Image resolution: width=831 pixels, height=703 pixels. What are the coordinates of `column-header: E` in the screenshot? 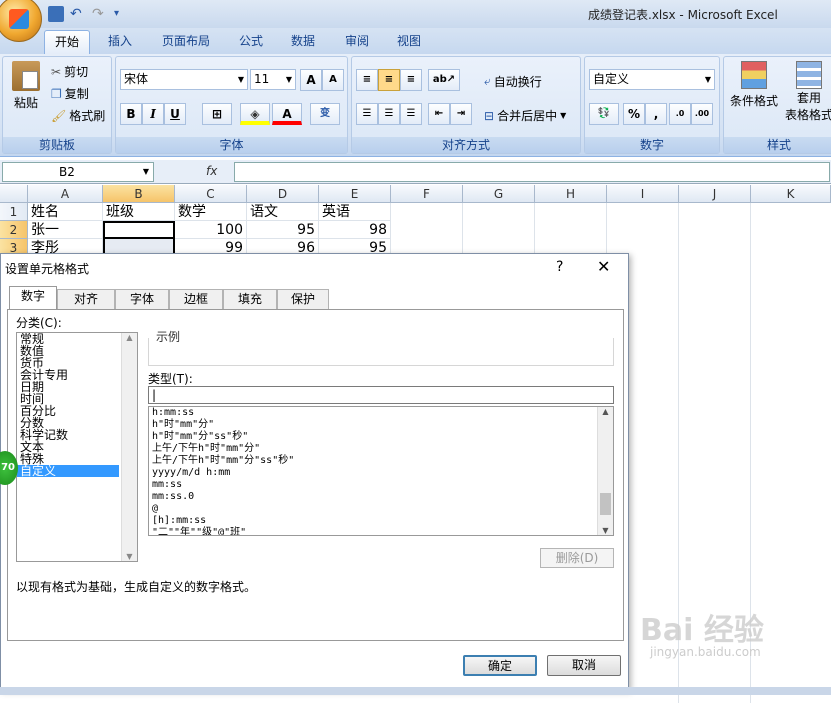 It's located at (355, 194).